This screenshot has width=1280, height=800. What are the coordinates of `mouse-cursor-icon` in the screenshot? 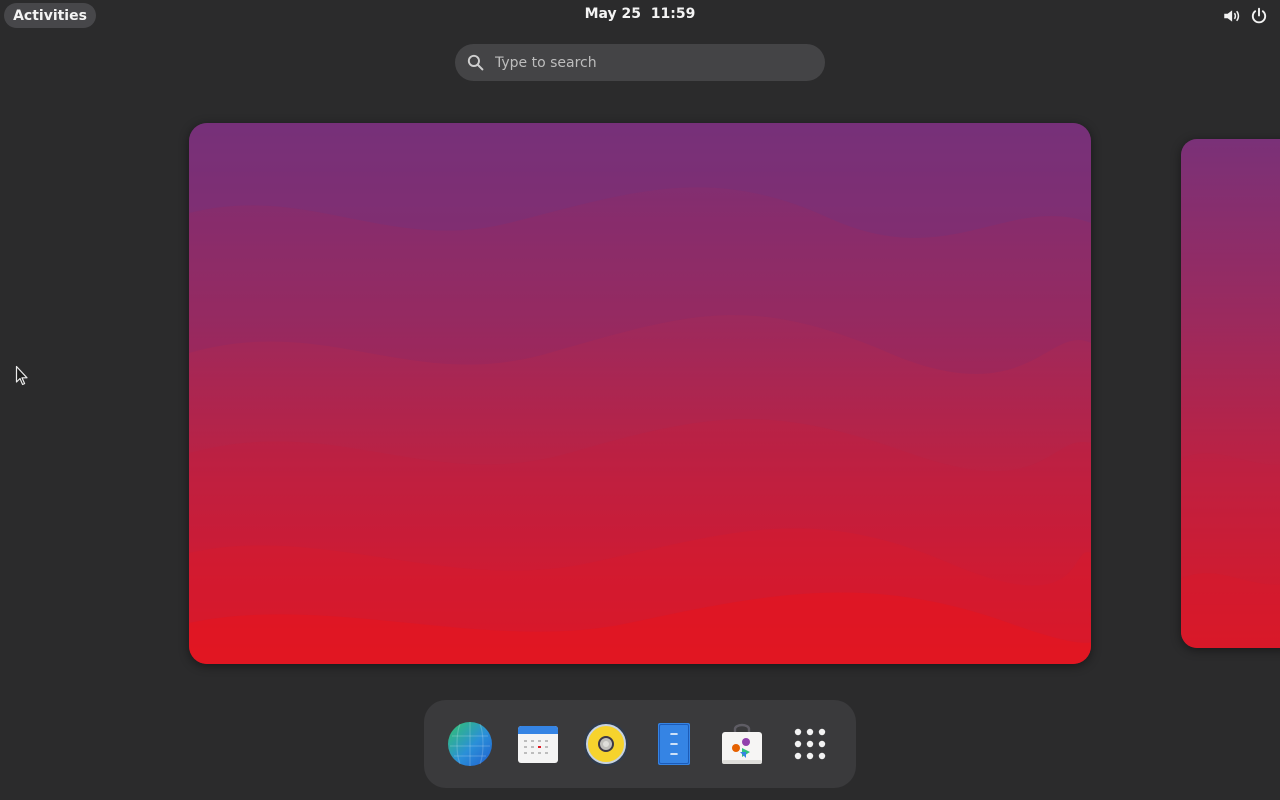 It's located at (21, 375).